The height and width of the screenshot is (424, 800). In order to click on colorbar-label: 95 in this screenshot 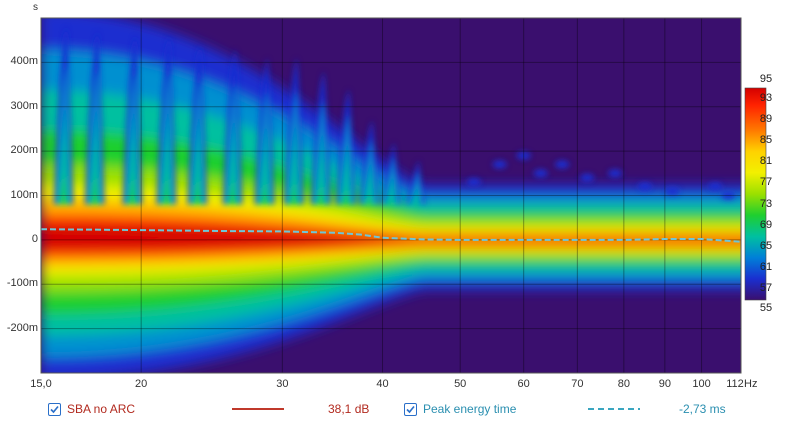, I will do `click(766, 79)`.